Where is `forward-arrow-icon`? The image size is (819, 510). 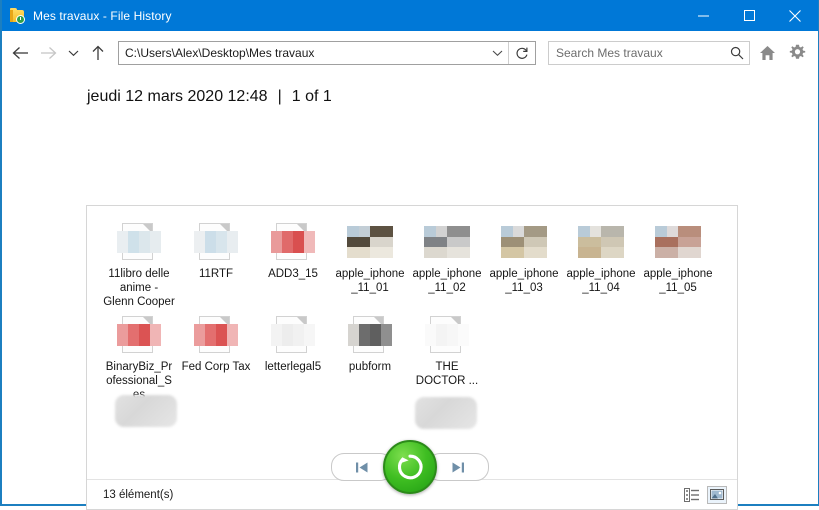
forward-arrow-icon is located at coordinates (48, 53).